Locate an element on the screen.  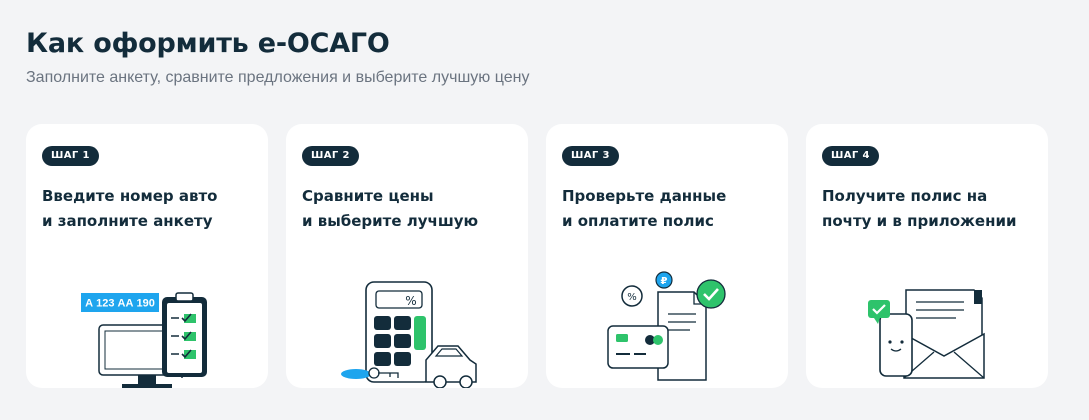
step-description-line: и оплатите полис is located at coordinates (638, 221).